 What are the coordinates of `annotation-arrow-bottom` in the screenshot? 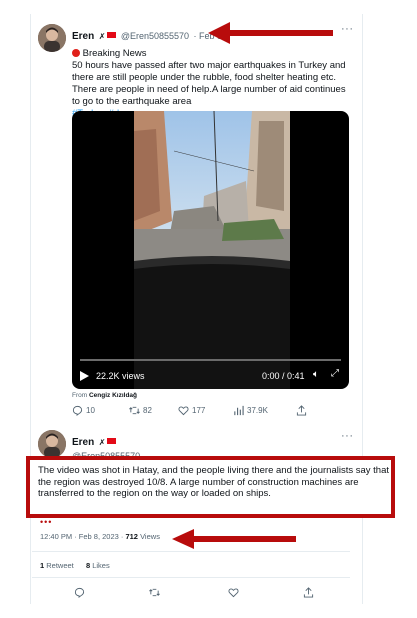 It's located at (234, 539).